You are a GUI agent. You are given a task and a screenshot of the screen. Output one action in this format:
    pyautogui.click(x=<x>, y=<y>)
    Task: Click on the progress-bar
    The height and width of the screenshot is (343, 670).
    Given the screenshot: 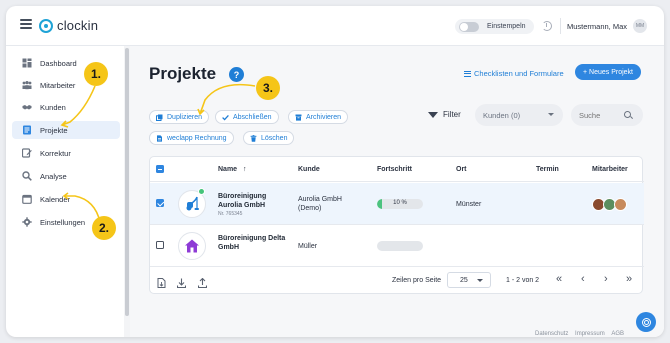 What is the action you would take?
    pyautogui.click(x=400, y=246)
    